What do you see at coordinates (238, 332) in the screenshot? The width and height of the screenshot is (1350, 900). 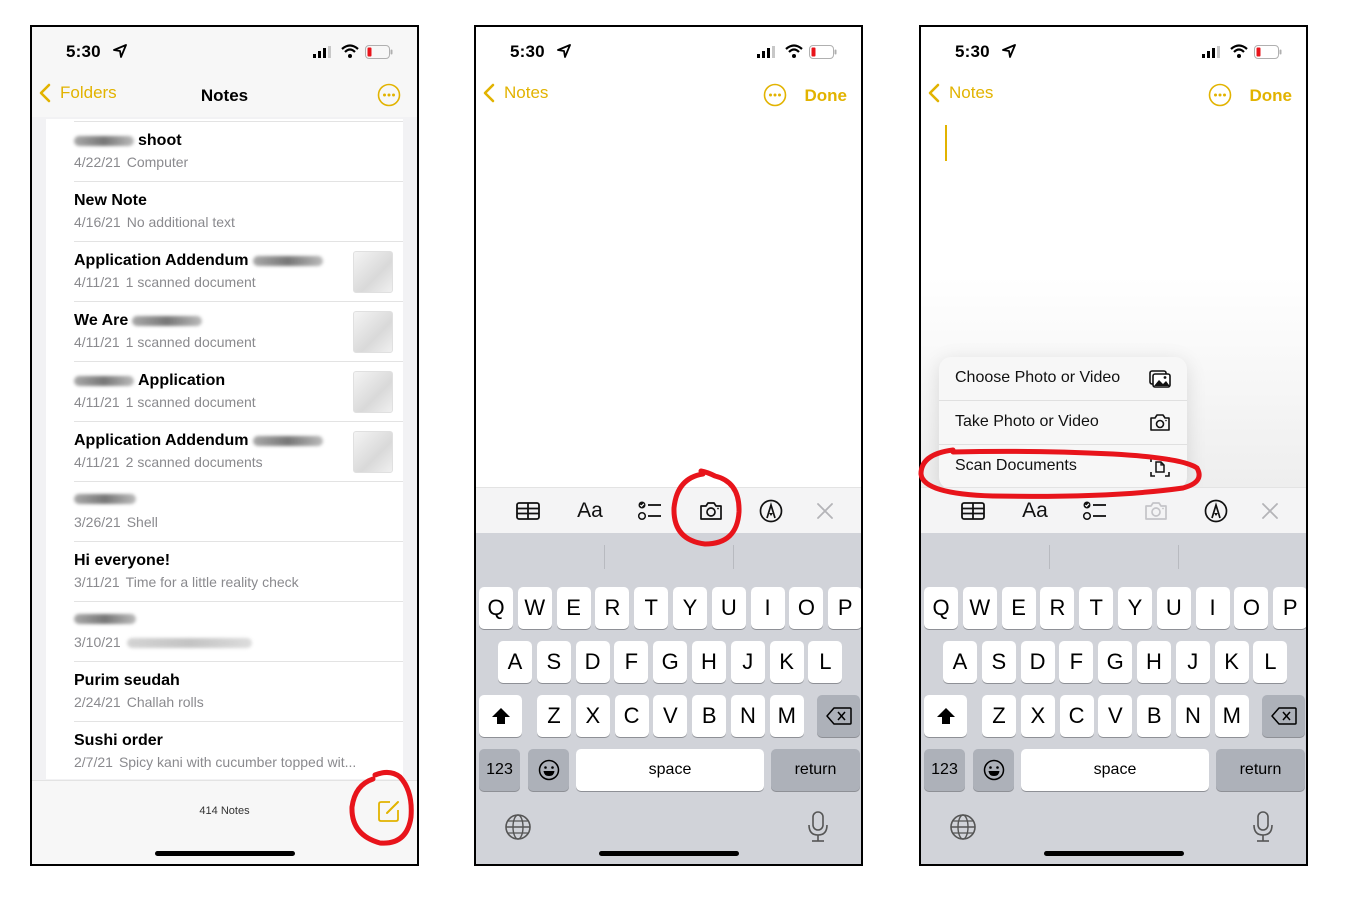 I see `note-list-item: We Are 4/11/21 1 scanned document` at bounding box center [238, 332].